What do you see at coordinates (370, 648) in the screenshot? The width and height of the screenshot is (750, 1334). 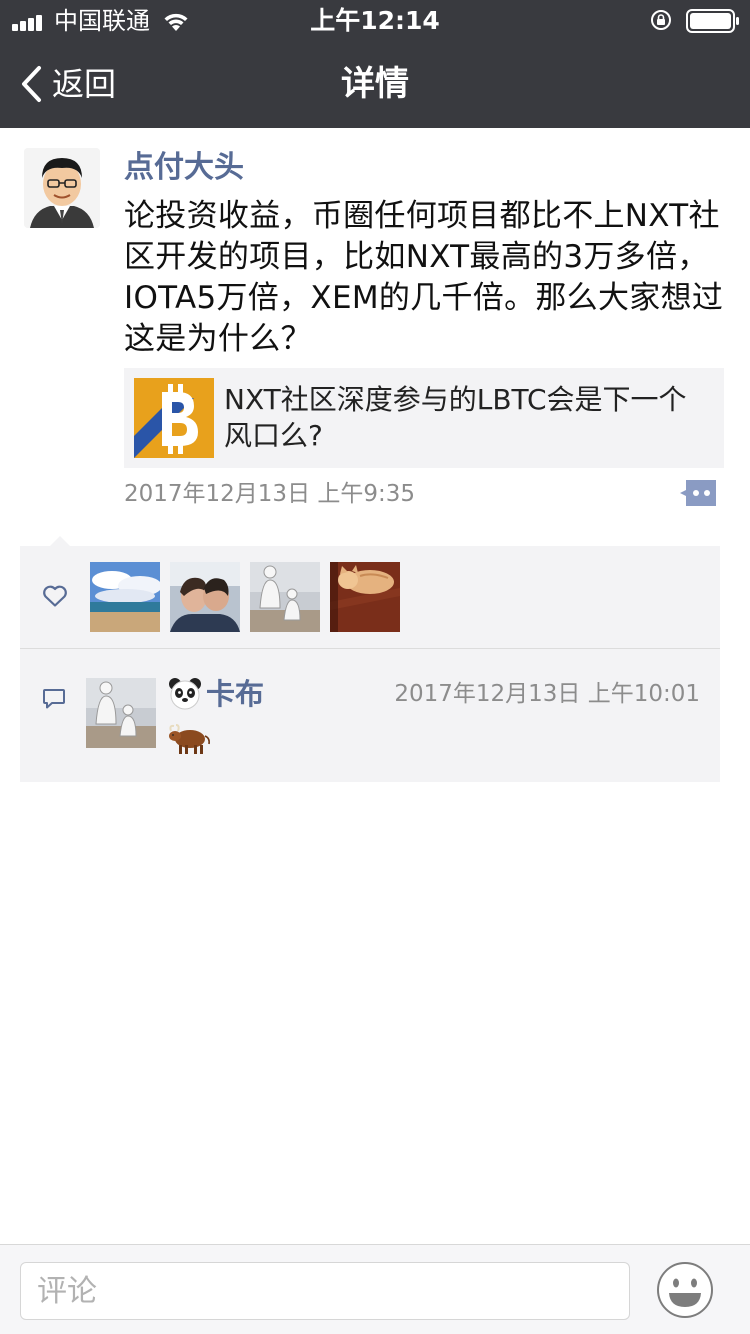 I see `panel-divider` at bounding box center [370, 648].